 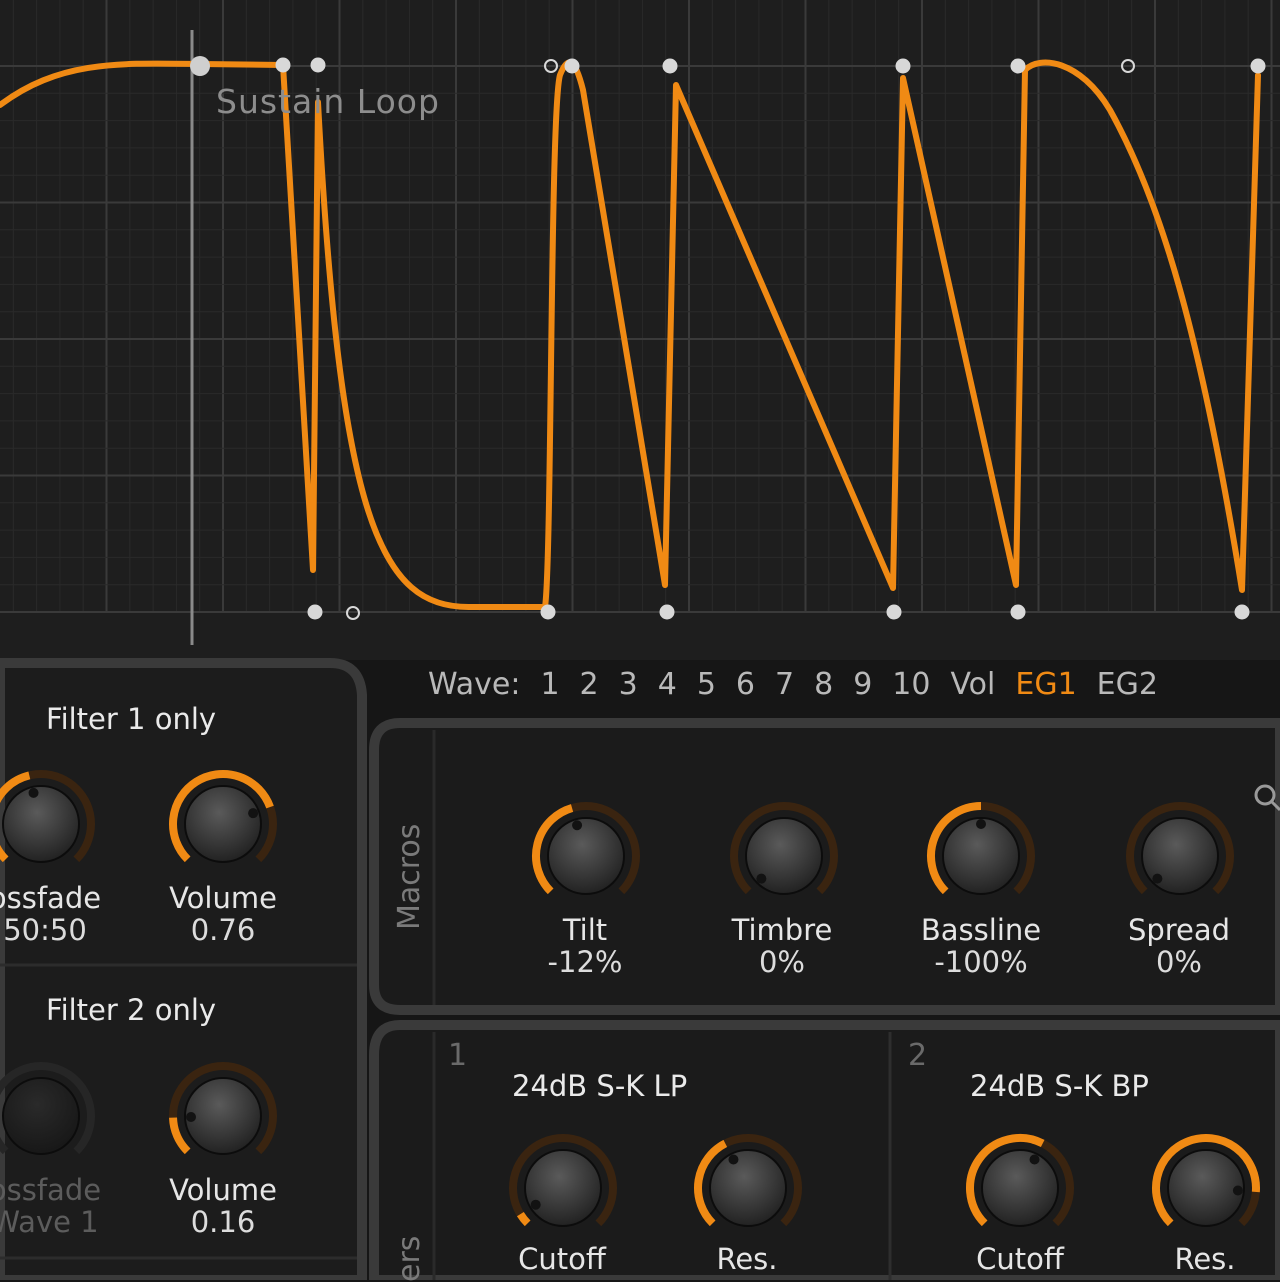 What do you see at coordinates (824, 1150) in the screenshot?
I see `filters-panel-frame` at bounding box center [824, 1150].